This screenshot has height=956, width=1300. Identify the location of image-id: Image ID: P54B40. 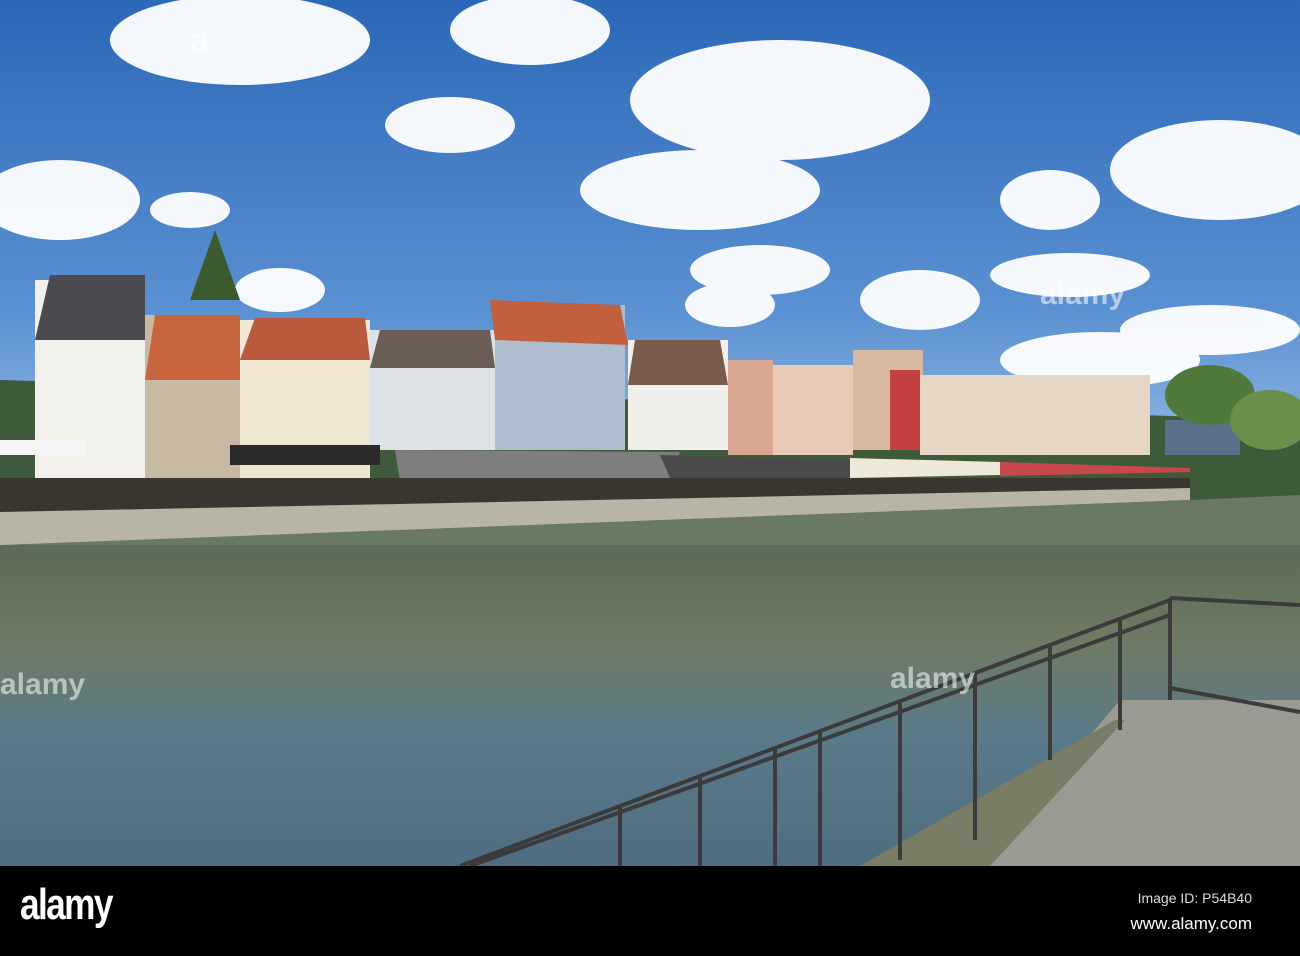
(1194, 898).